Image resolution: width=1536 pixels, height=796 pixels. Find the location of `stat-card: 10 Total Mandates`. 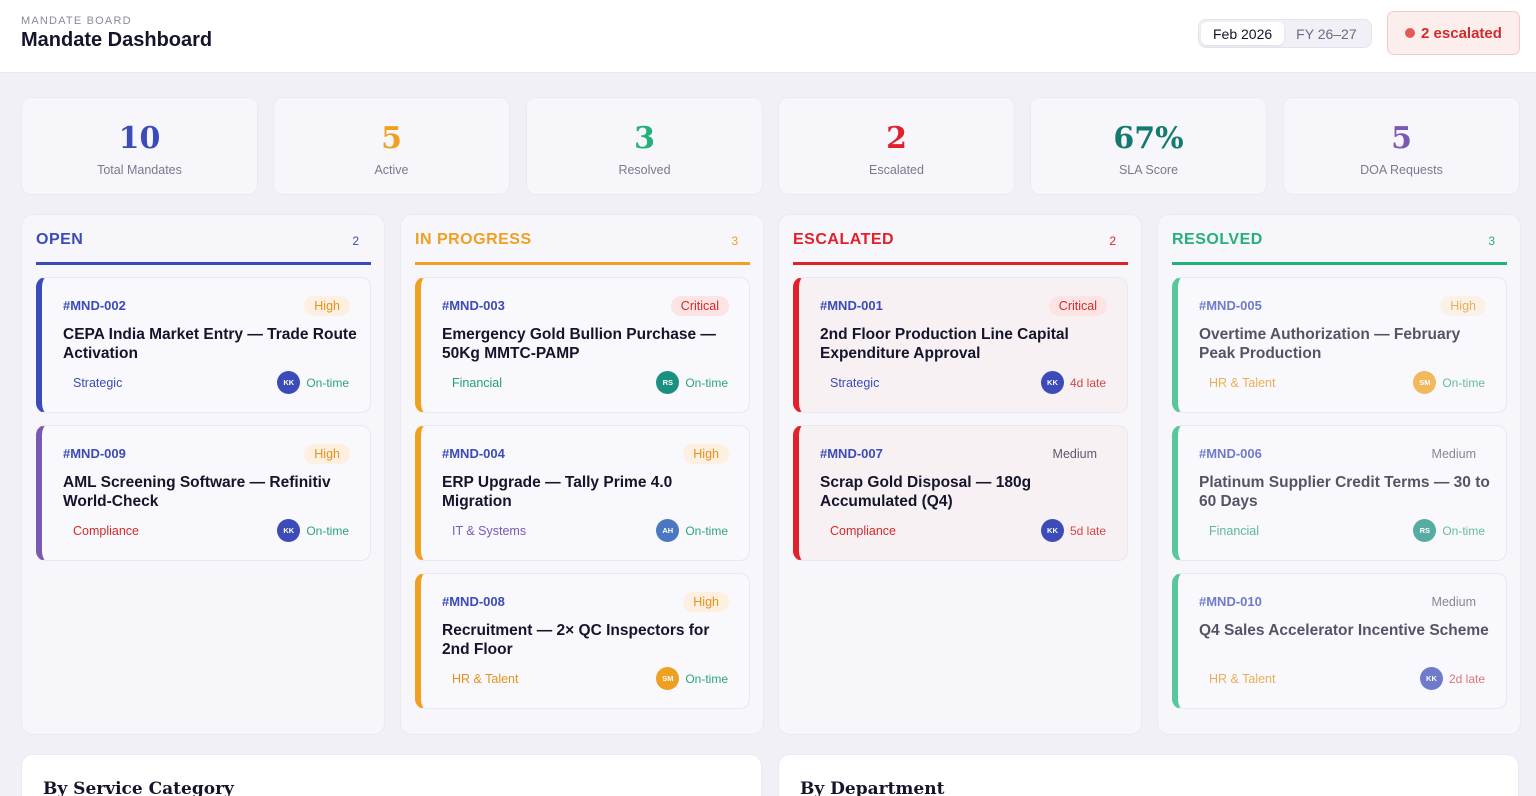

stat-card: 10 Total Mandates is located at coordinates (139, 146).